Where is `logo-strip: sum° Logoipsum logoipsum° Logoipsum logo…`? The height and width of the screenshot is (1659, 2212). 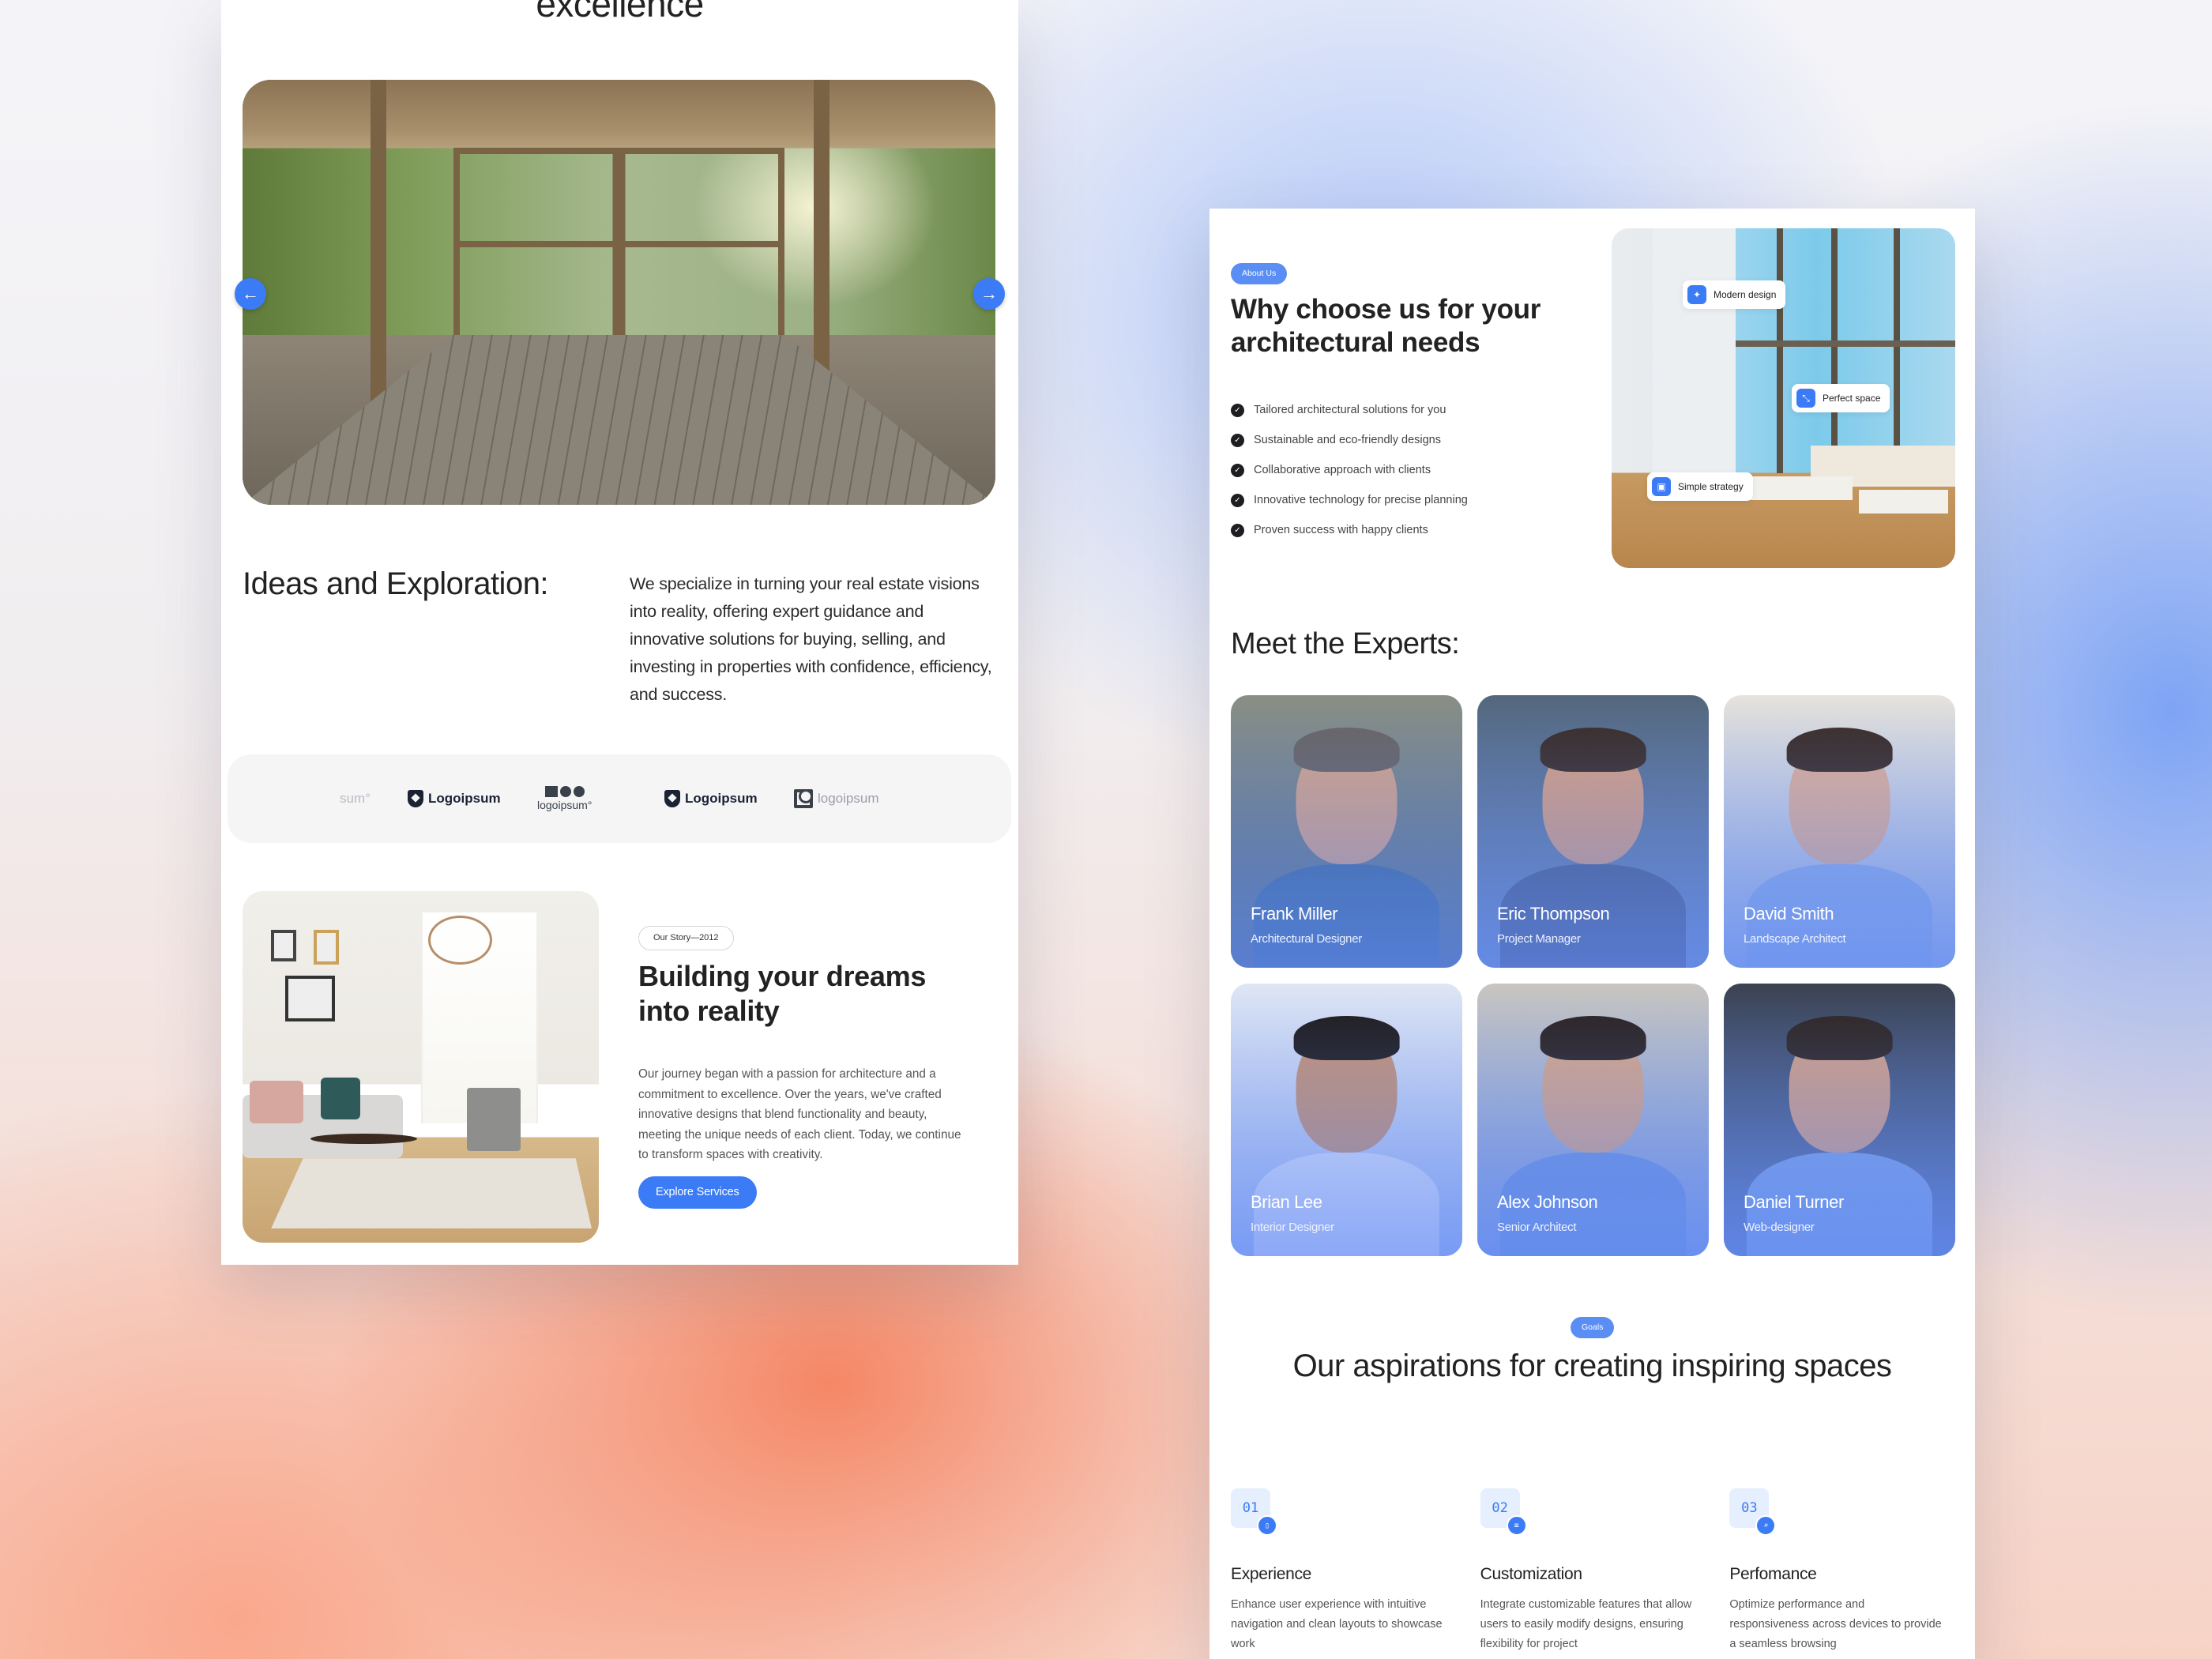
logo-strip: sum° Logoipsum logoipsum° Logoipsum logo… is located at coordinates (619, 799).